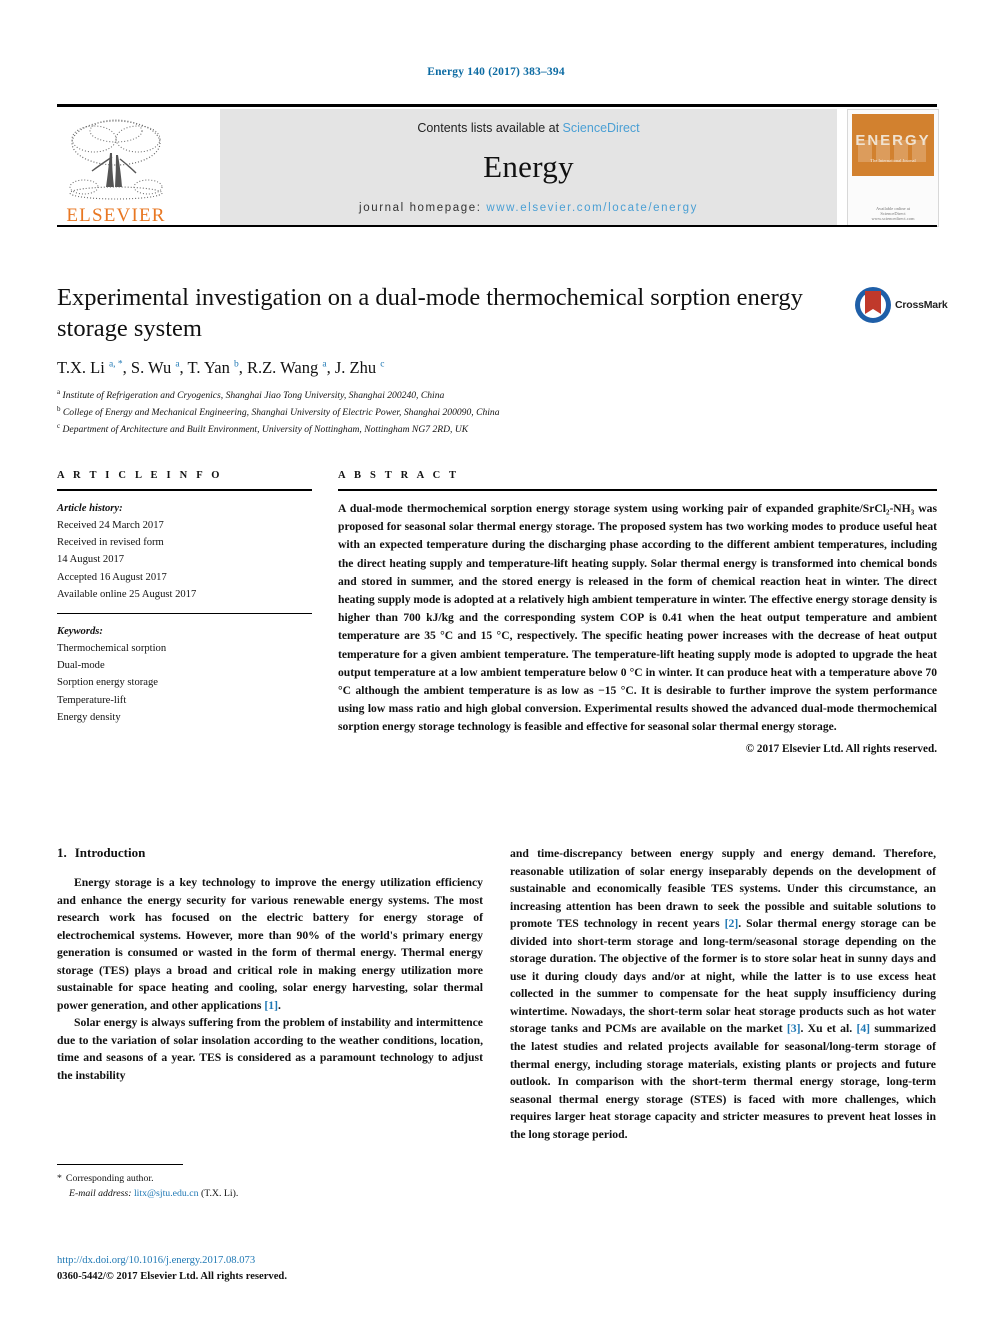  What do you see at coordinates (120, 1164) in the screenshot?
I see `footnote-rule` at bounding box center [120, 1164].